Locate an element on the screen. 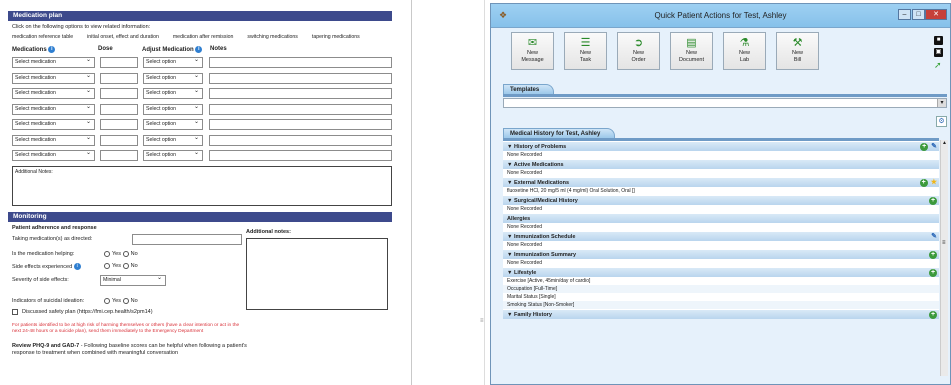 The height and width of the screenshot is (385, 951). helping-no-radio is located at coordinates (125, 253).